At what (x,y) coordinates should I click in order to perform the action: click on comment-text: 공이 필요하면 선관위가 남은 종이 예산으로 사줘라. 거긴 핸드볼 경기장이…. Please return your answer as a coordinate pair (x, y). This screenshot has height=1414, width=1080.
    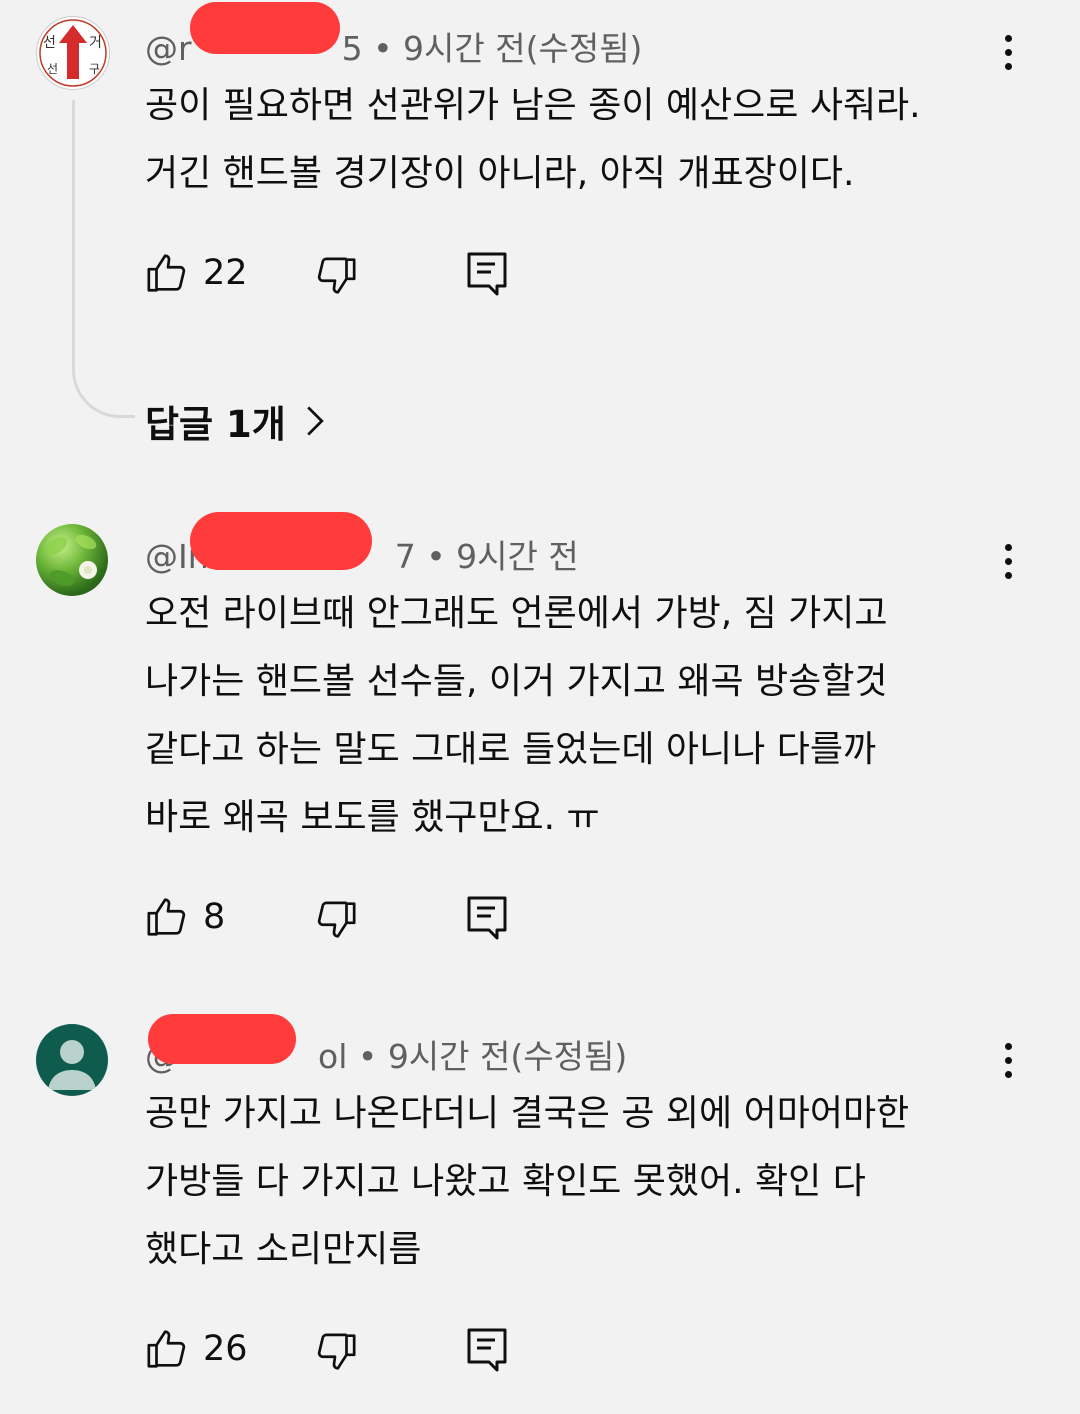
    Looking at the image, I should click on (533, 139).